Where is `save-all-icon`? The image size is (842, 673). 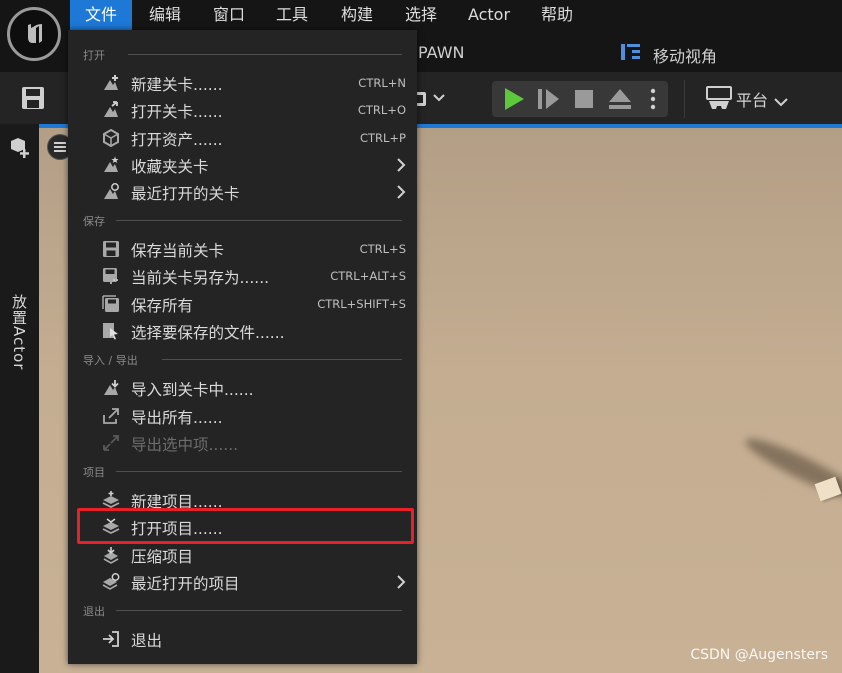
save-all-icon is located at coordinates (111, 304).